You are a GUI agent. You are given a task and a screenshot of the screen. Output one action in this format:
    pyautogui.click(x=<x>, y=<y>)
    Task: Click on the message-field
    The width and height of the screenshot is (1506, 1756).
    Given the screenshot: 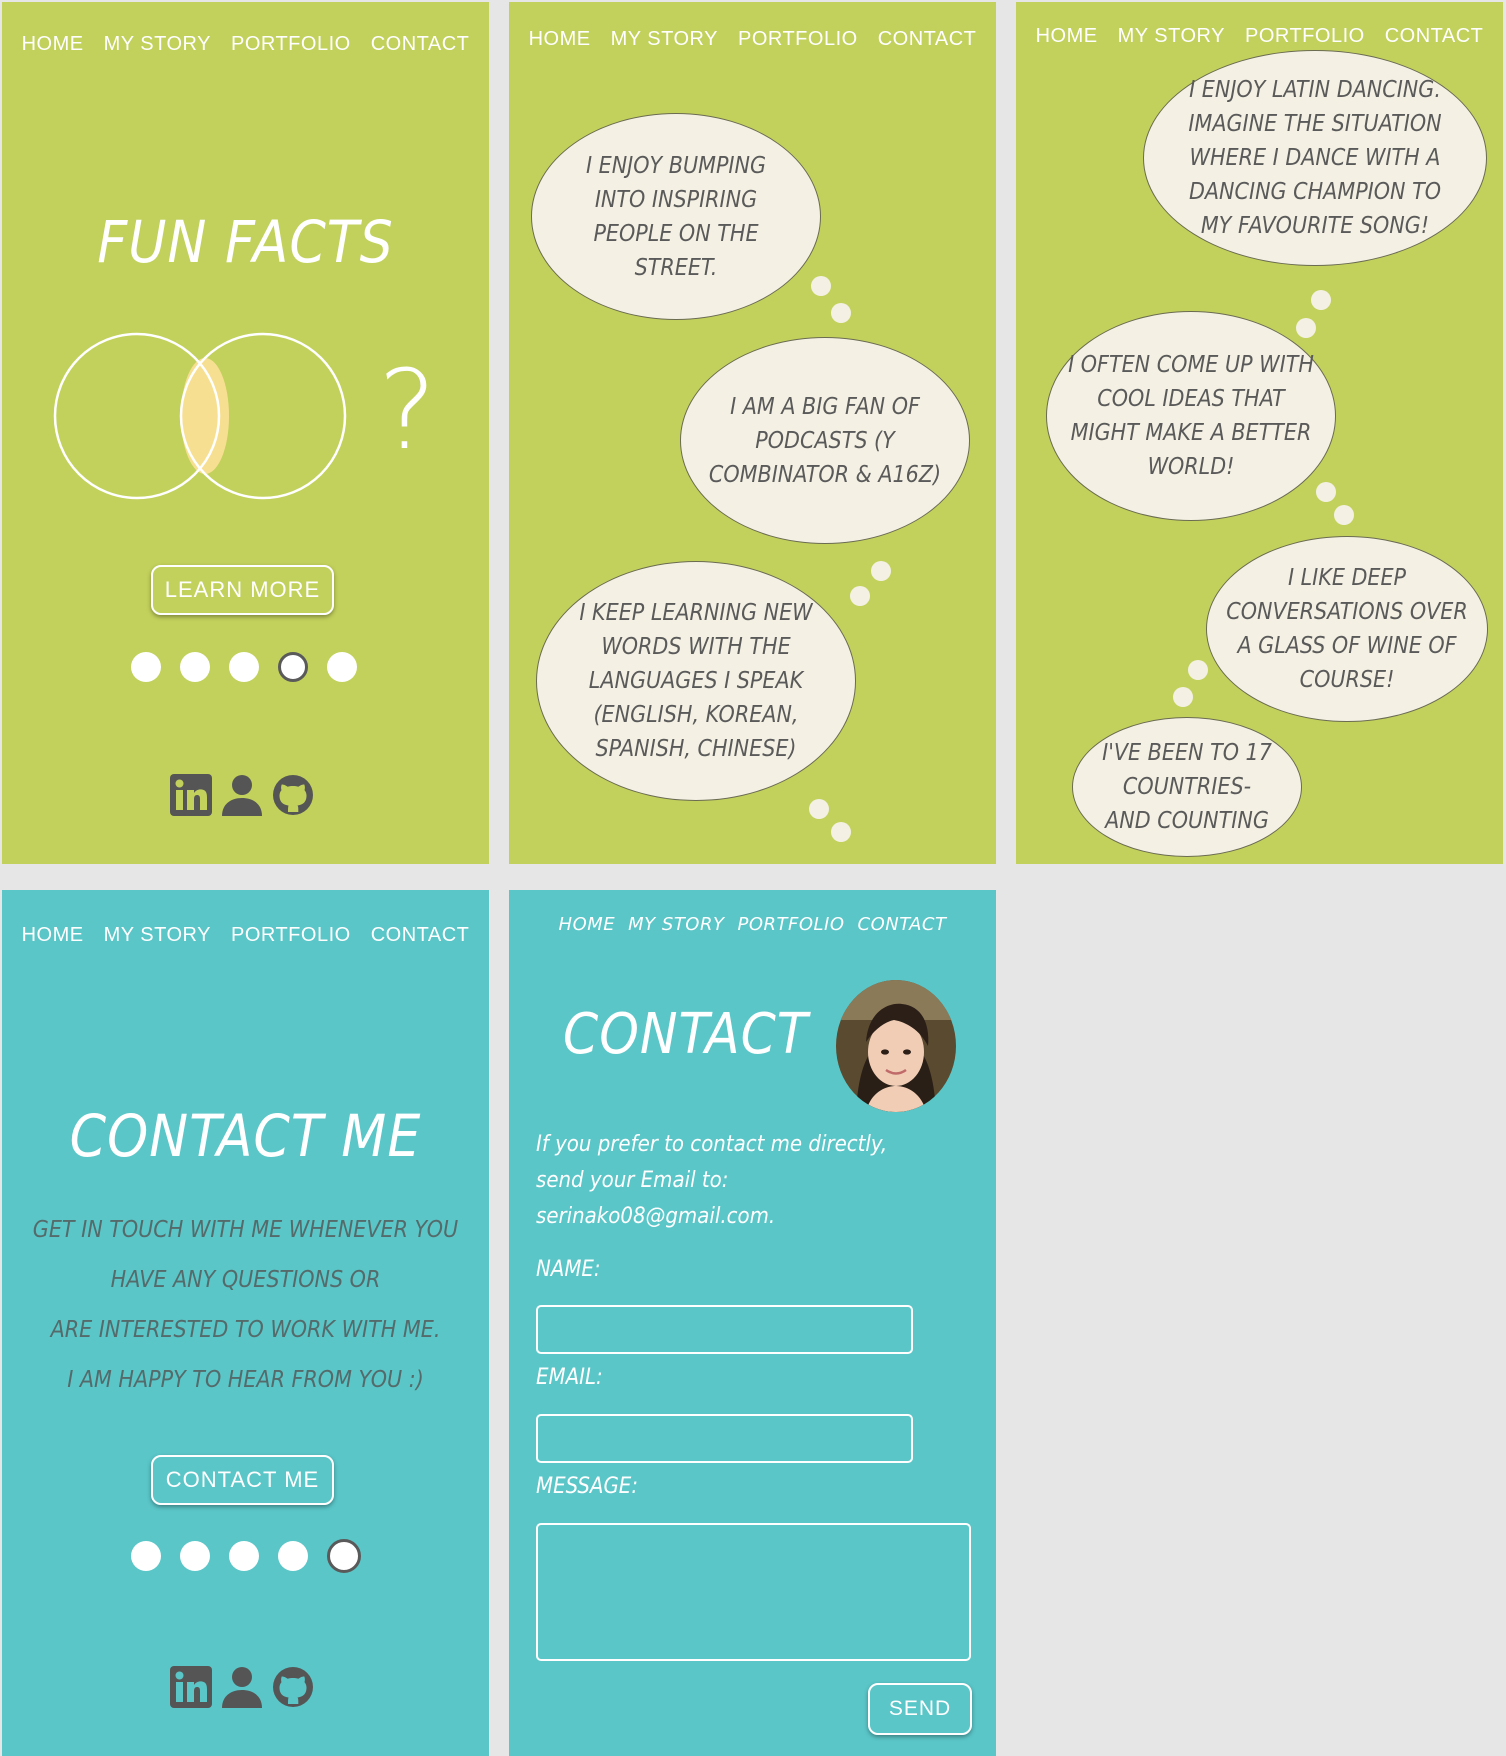 What is the action you would take?
    pyautogui.click(x=753, y=1592)
    